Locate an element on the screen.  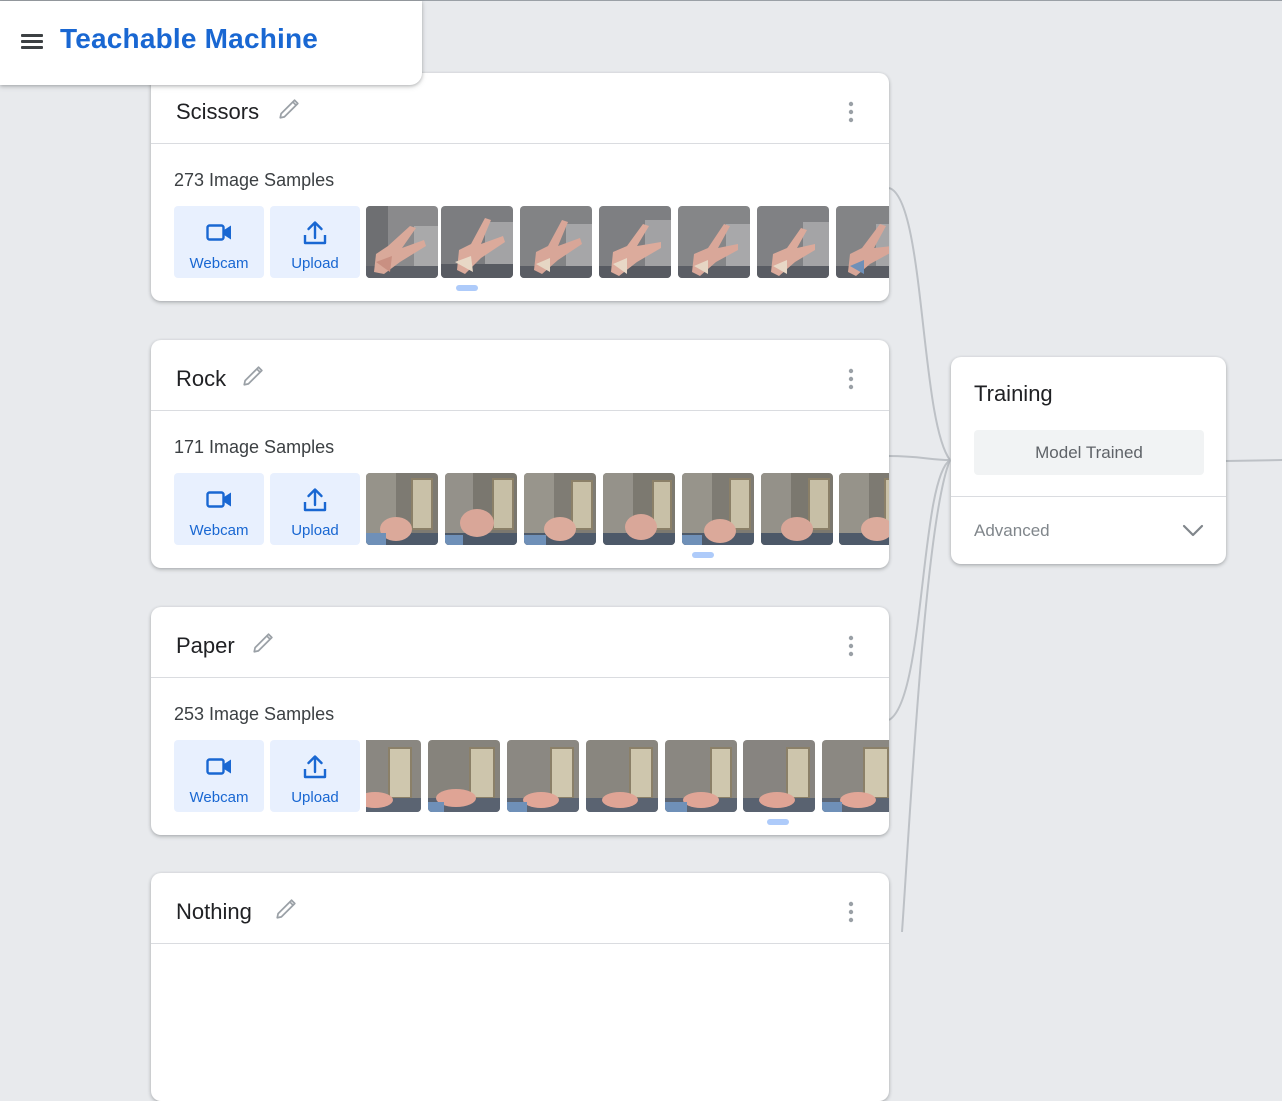
class-card-rock: Rock 171 Image Samples Webcam Upload is located at coordinates (520, 454).